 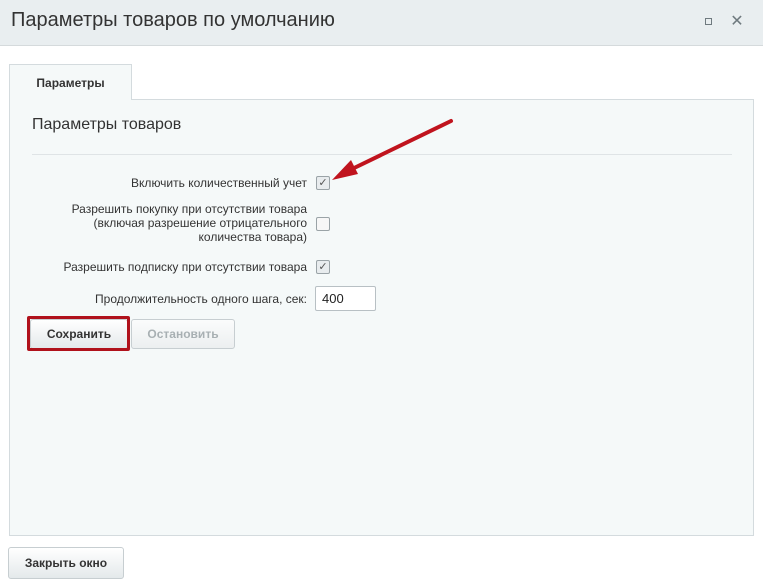 What do you see at coordinates (323, 267) in the screenshot?
I see `allow-subscription-checkbox: ✓` at bounding box center [323, 267].